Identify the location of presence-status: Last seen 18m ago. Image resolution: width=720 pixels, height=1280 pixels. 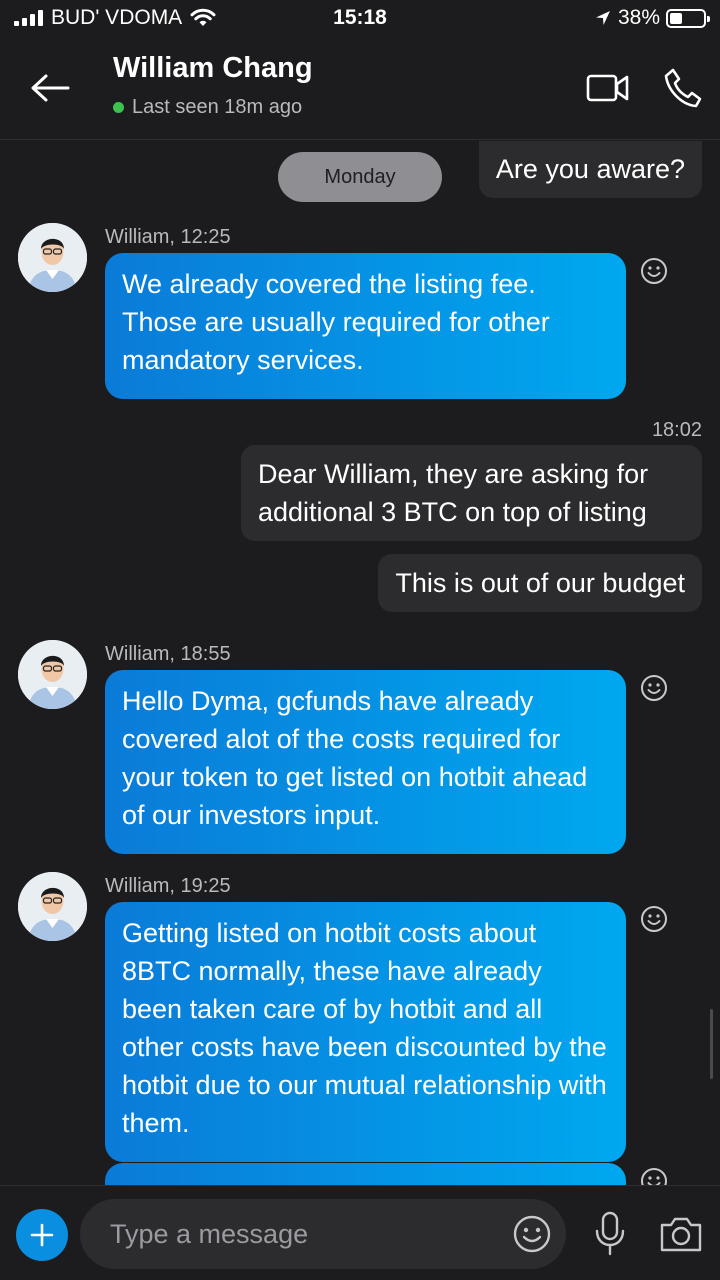
(207, 107).